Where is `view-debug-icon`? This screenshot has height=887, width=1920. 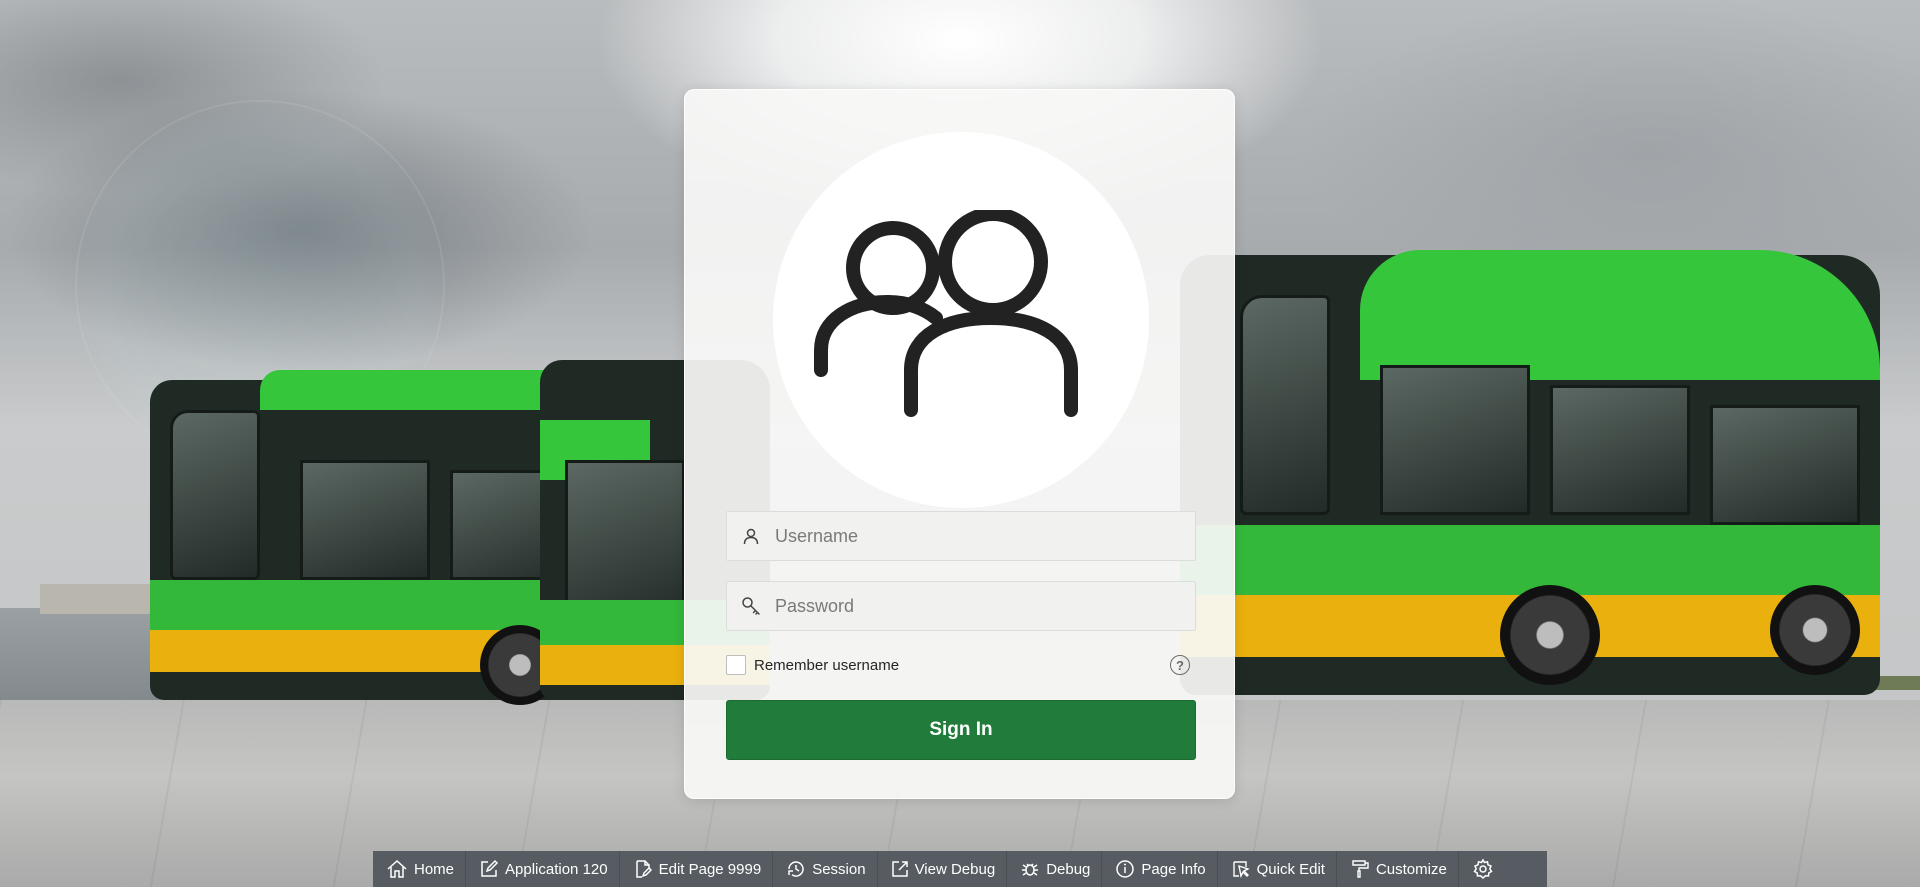 view-debug-icon is located at coordinates (899, 869).